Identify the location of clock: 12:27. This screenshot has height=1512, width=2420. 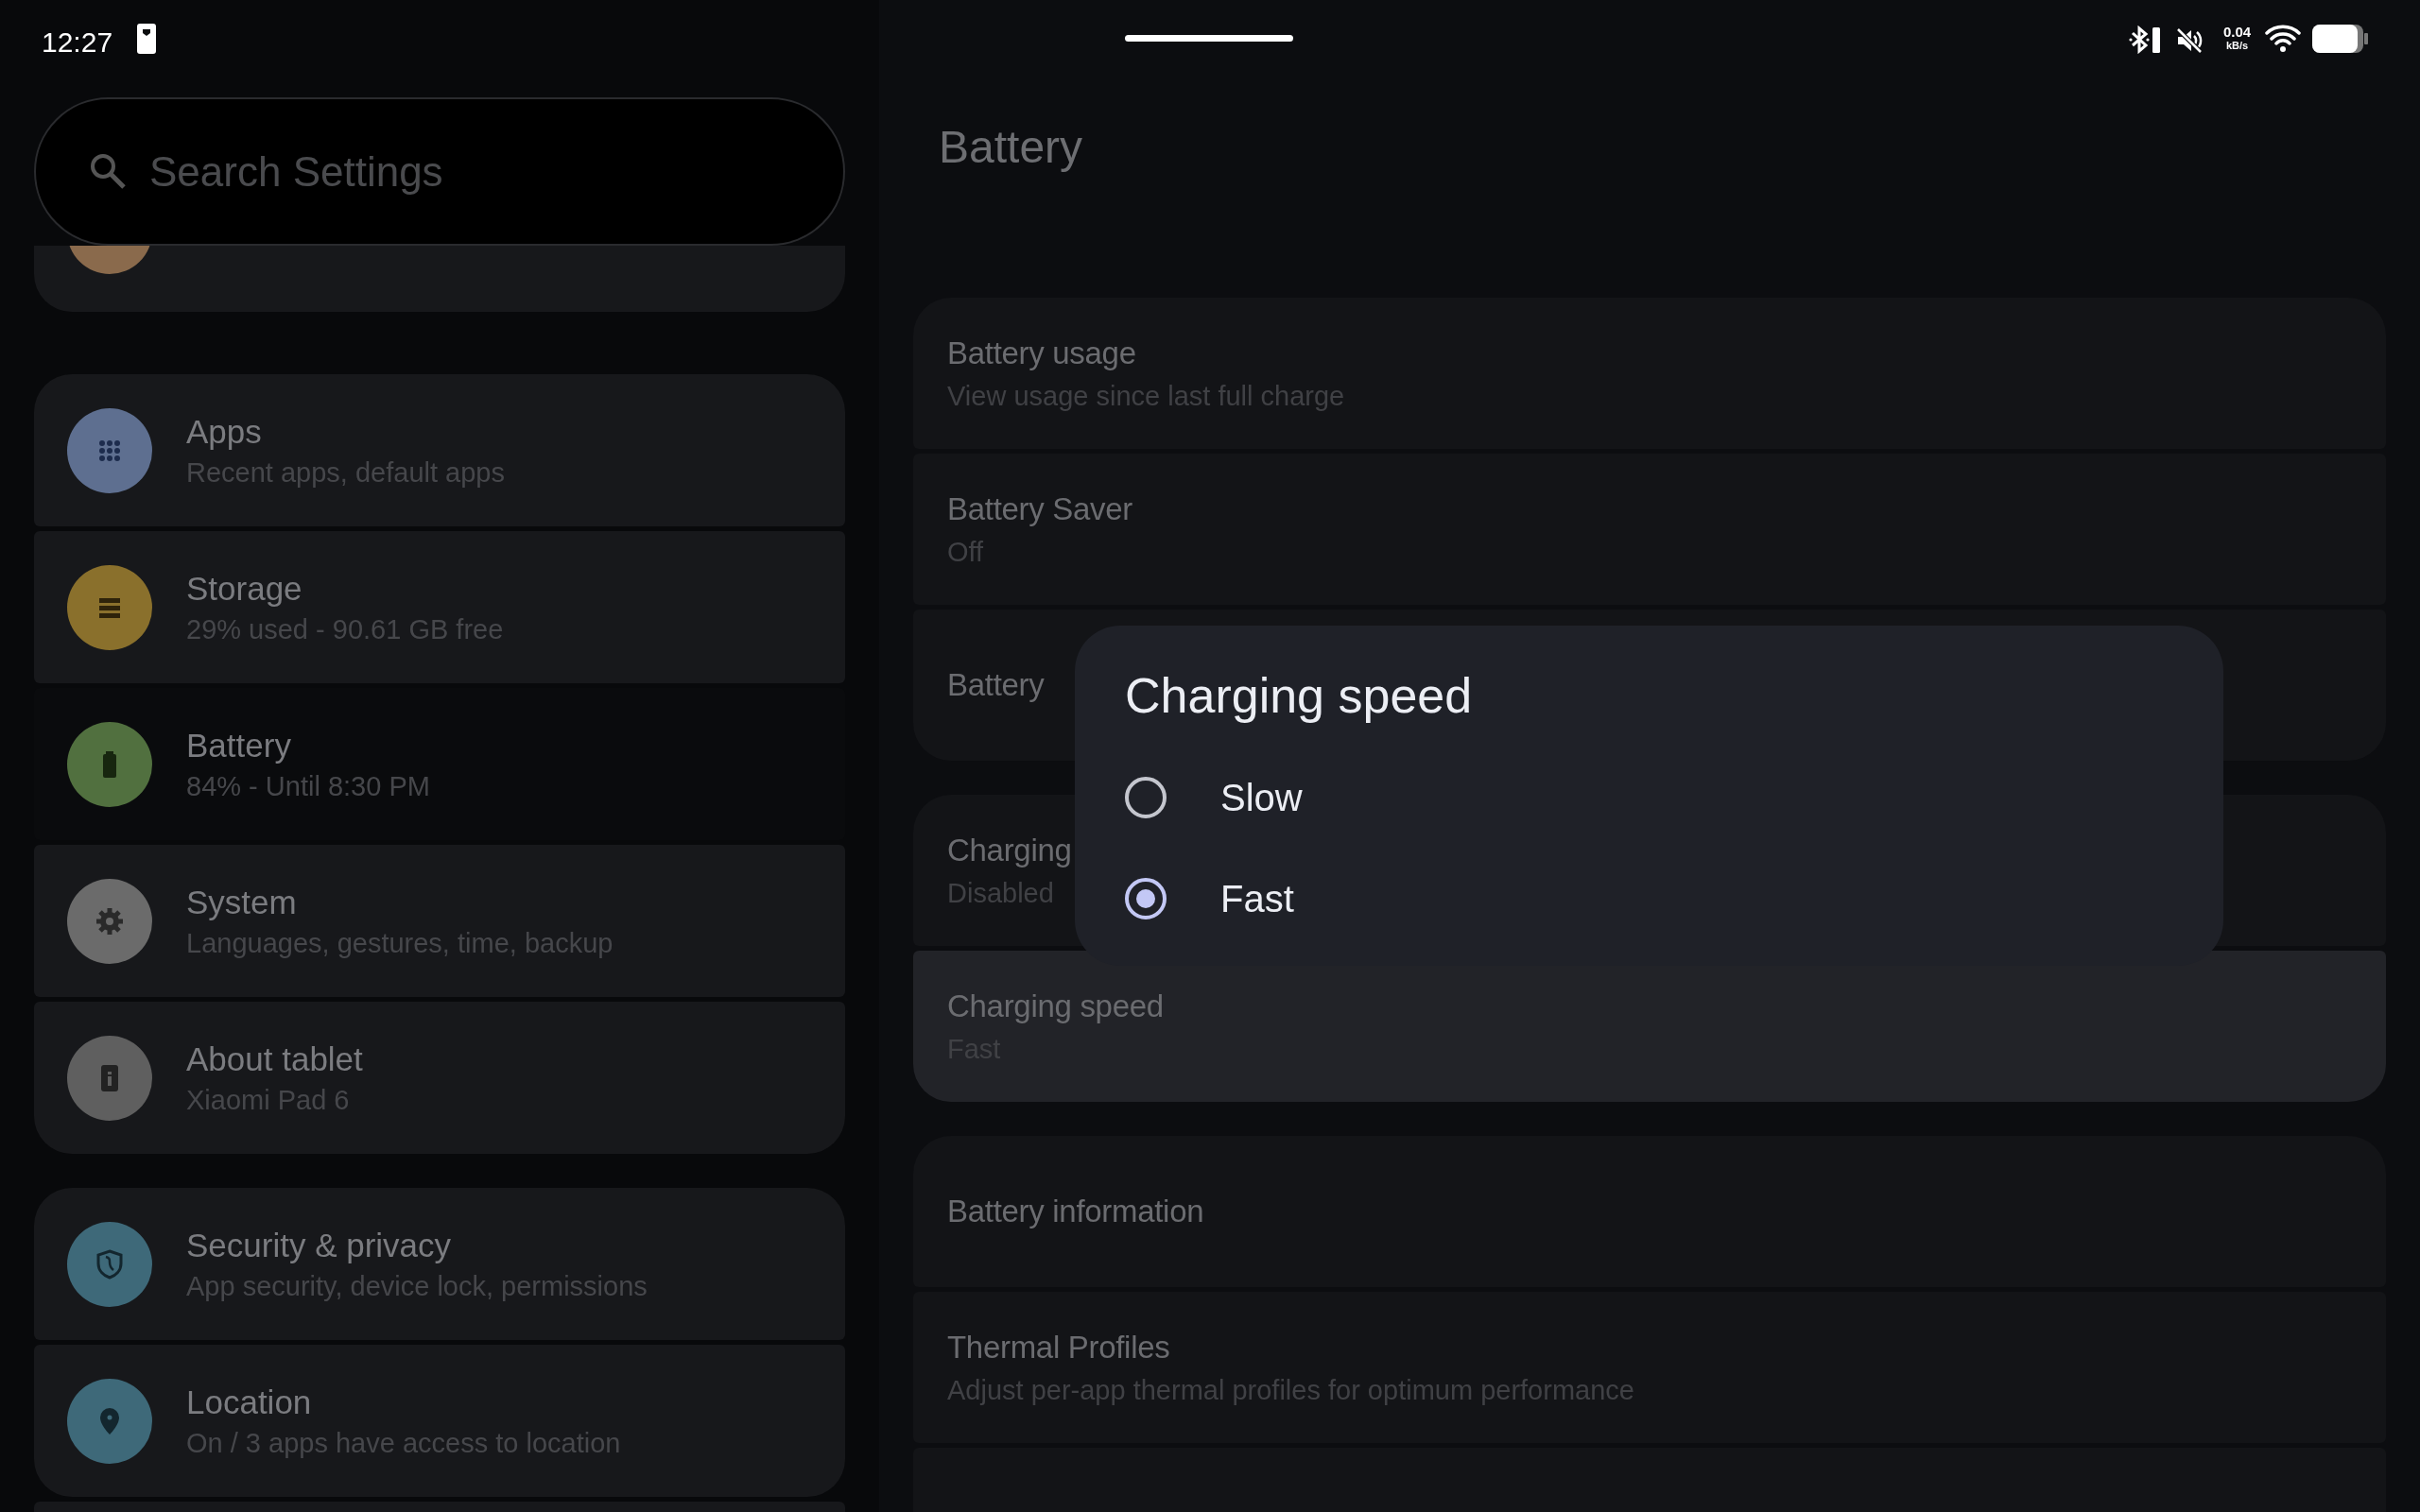
(77, 43).